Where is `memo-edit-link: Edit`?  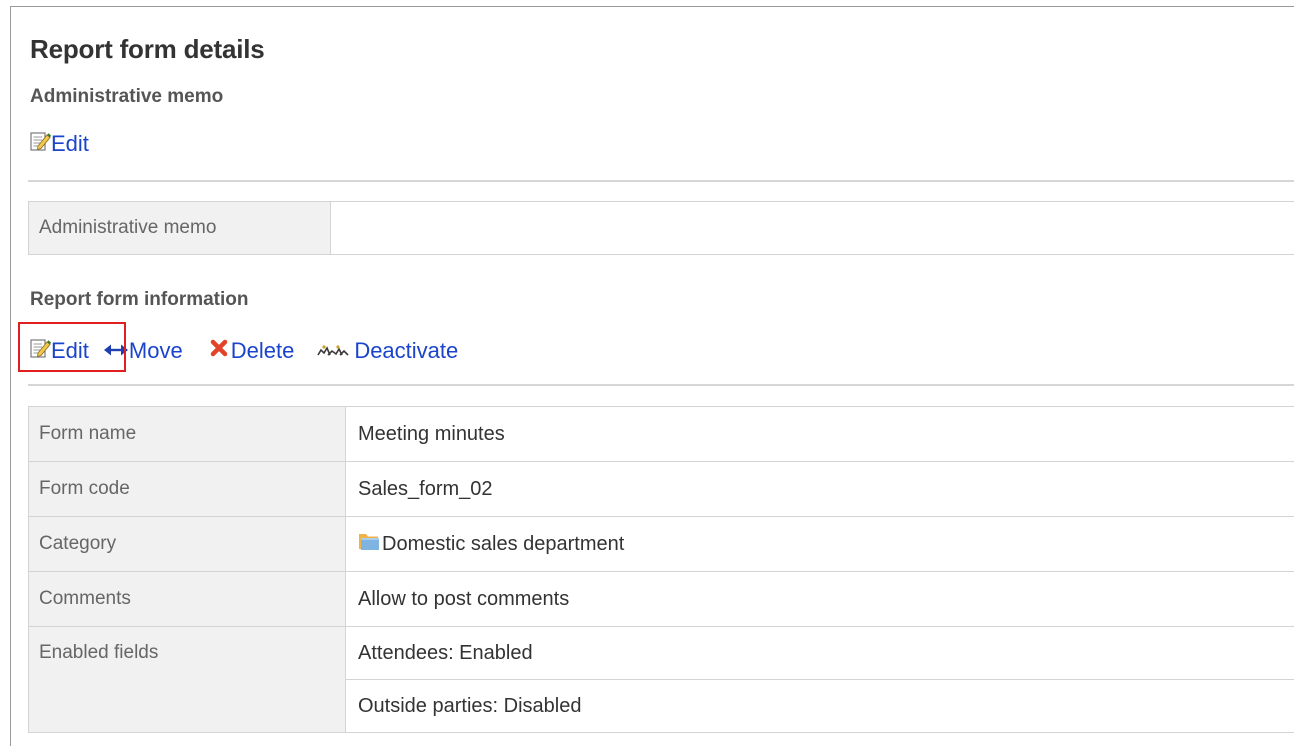
memo-edit-link: Edit is located at coordinates (59, 144).